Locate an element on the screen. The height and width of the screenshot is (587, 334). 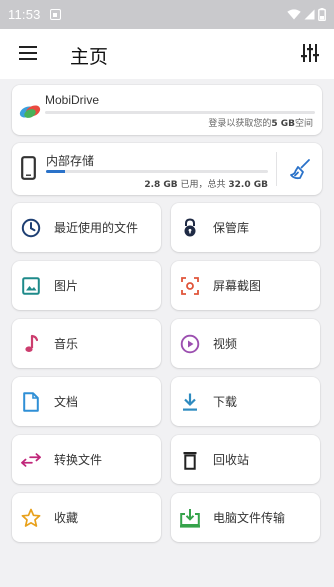
status-time: 11:53 is located at coordinates (24, 14).